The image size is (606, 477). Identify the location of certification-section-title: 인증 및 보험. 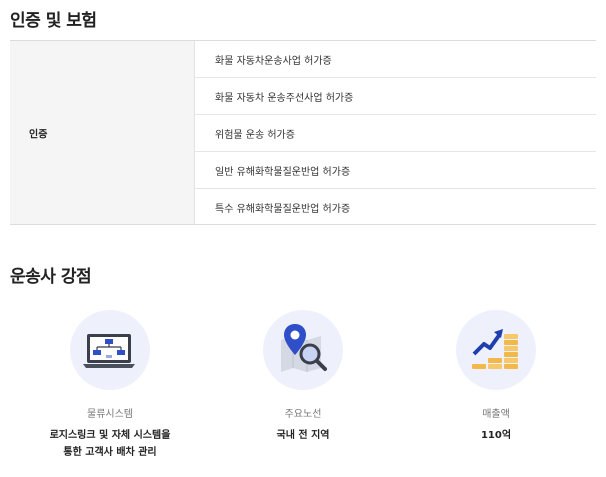
(53, 21).